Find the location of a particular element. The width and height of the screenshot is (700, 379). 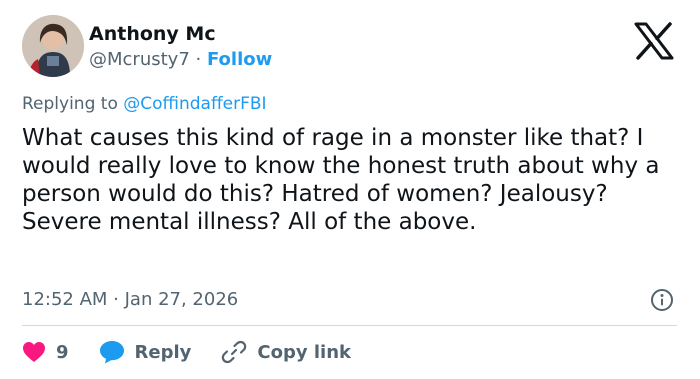

reply-context: Replying to @CoffindafferFBI is located at coordinates (144, 104).